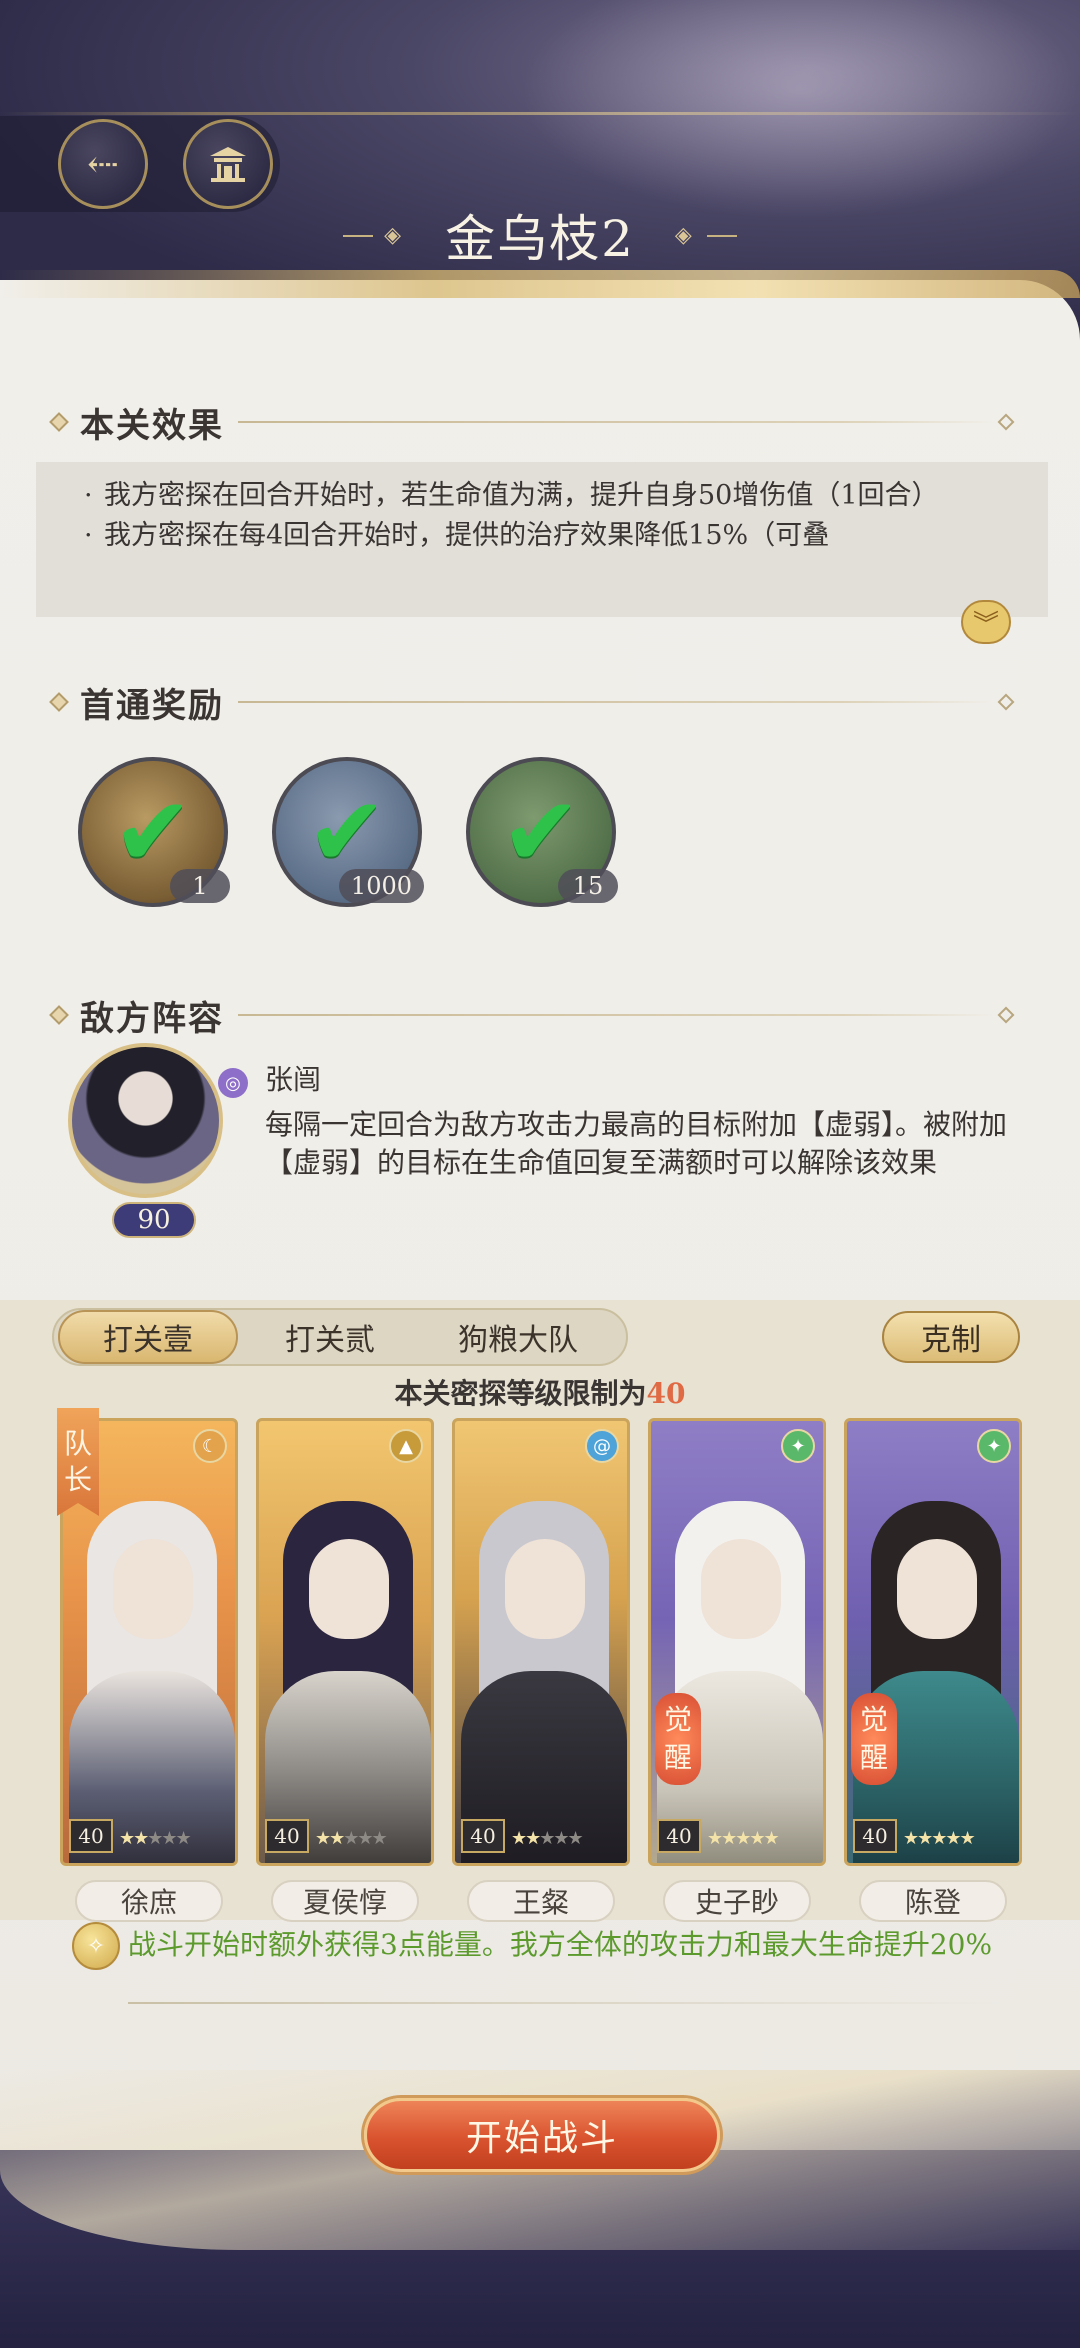 The height and width of the screenshot is (2348, 1080). Describe the element at coordinates (406, 1446) in the screenshot. I see `mountain-icon: ▲` at that location.